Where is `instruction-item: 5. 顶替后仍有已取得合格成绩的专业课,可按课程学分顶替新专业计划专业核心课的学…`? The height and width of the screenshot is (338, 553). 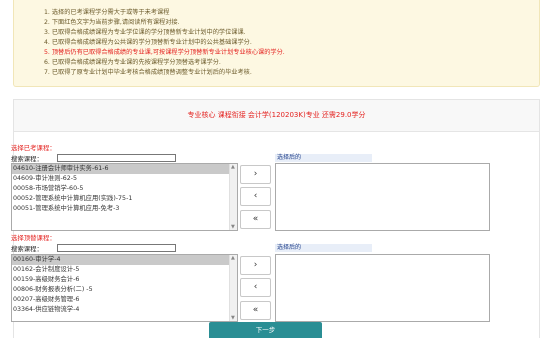
instruction-item: 5. 顶替后仍有已取得合格成绩的专业课,可按课程学分顶替新专业计划专业核心课的学… is located at coordinates (164, 52).